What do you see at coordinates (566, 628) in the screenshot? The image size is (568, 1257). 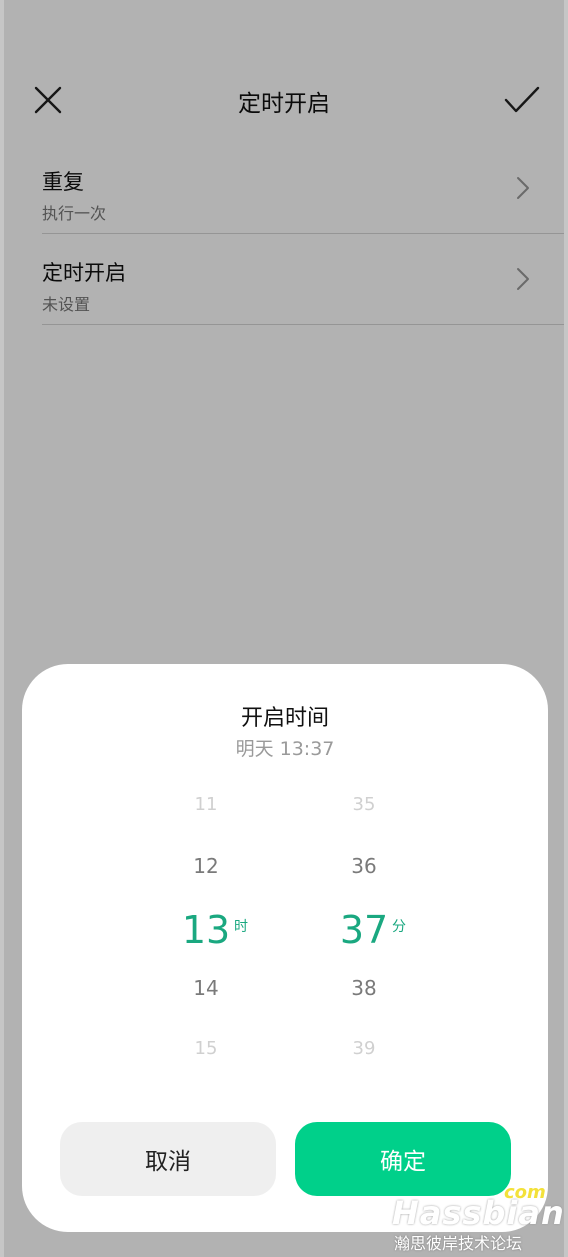 I see `right-edge-bar` at bounding box center [566, 628].